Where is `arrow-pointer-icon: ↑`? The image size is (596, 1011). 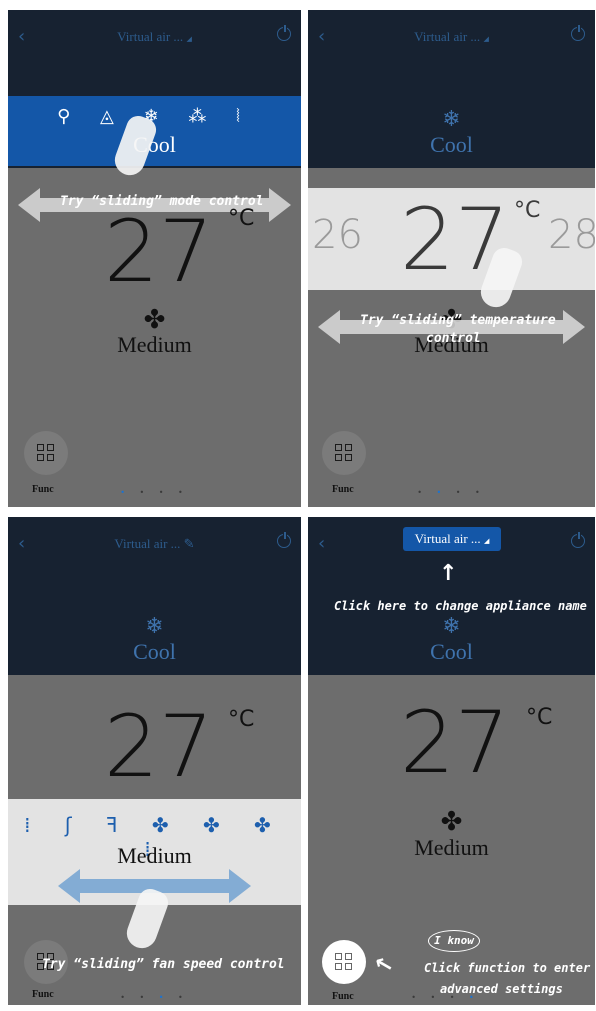 arrow-pointer-icon: ↑ is located at coordinates (385, 965).